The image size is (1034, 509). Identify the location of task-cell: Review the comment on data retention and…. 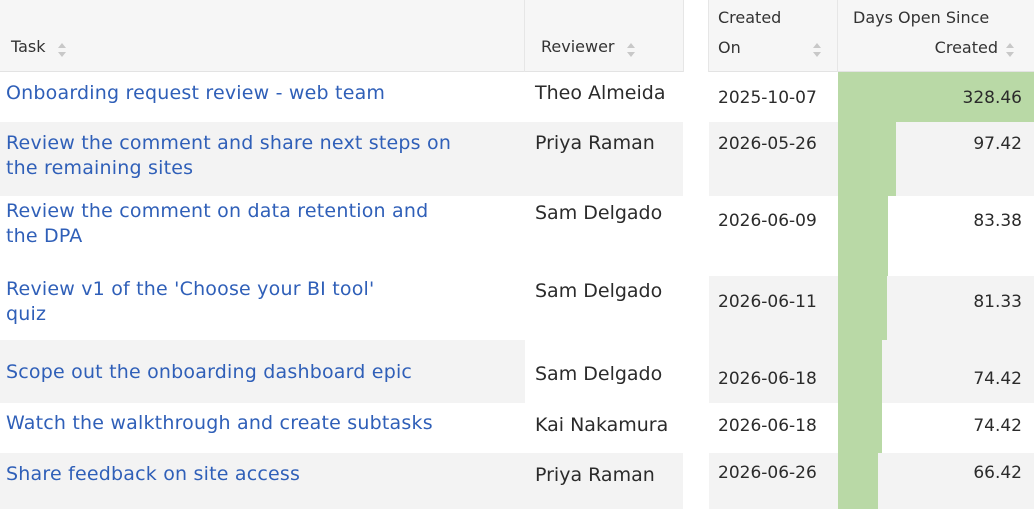
(262, 236).